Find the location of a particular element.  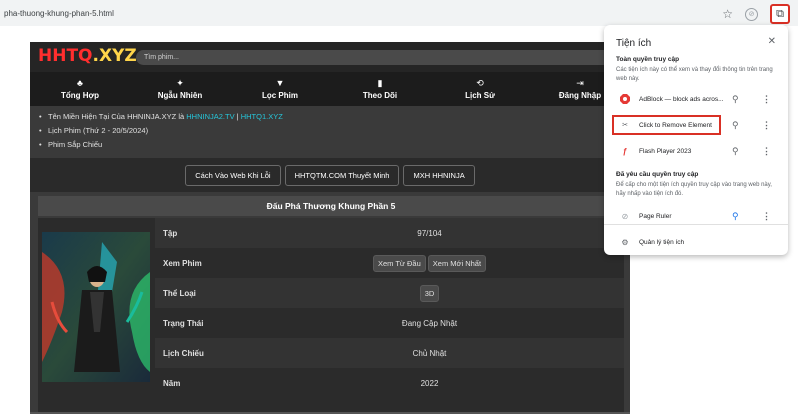

random-icon: ✦ is located at coordinates (180, 83).